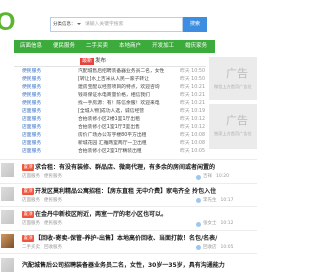 The image size is (320, 274). I want to click on latest-row-time: 昨天 10:05, so click(192, 151).